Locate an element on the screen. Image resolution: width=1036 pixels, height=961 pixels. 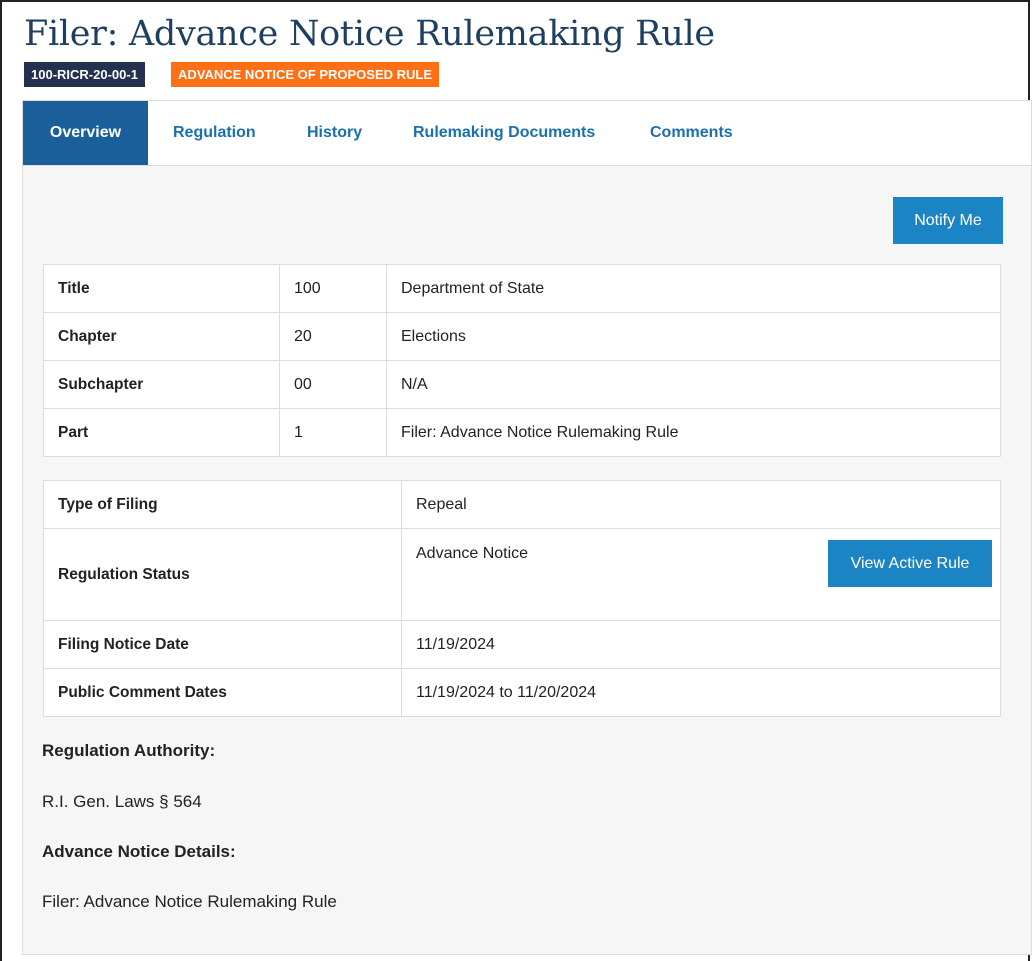
filing-notice-date-value: 11/19/2024 is located at coordinates (701, 644).